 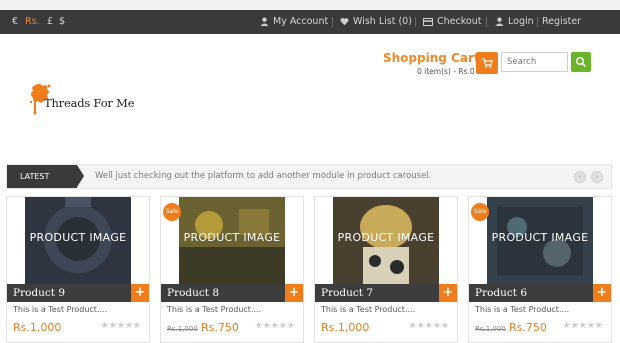 I want to click on my-account-label: My Account, so click(x=301, y=21).